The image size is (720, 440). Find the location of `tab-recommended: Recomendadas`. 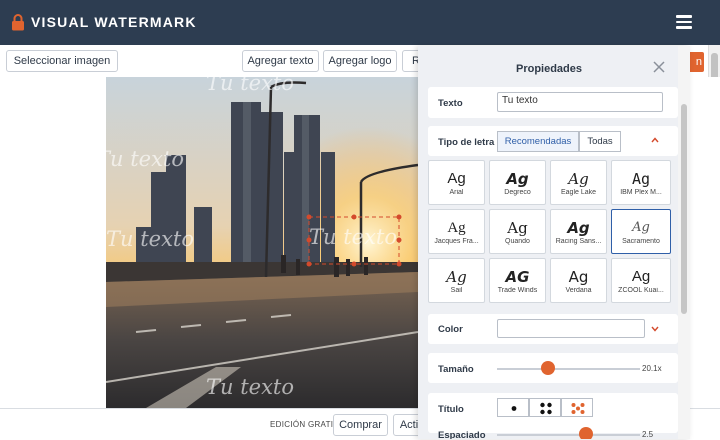

tab-recommended: Recomendadas is located at coordinates (538, 141).